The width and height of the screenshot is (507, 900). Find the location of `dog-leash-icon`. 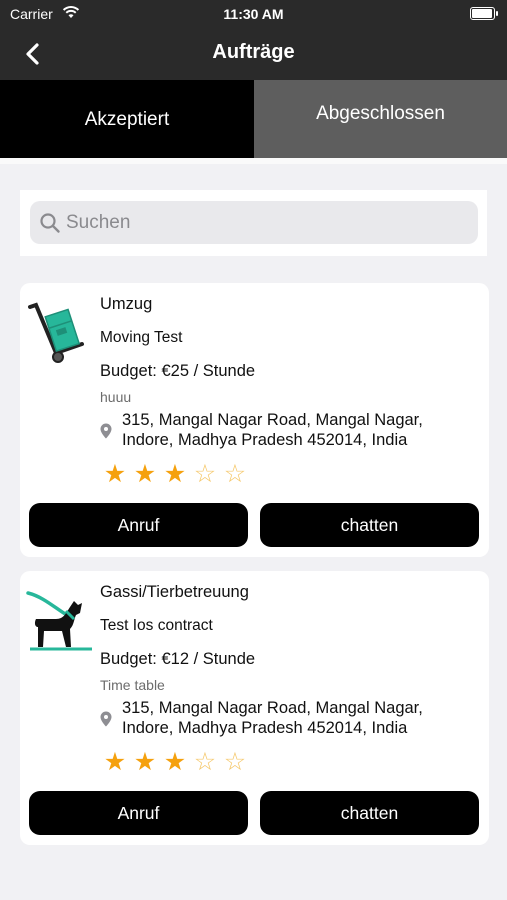

dog-leash-icon is located at coordinates (59, 621).